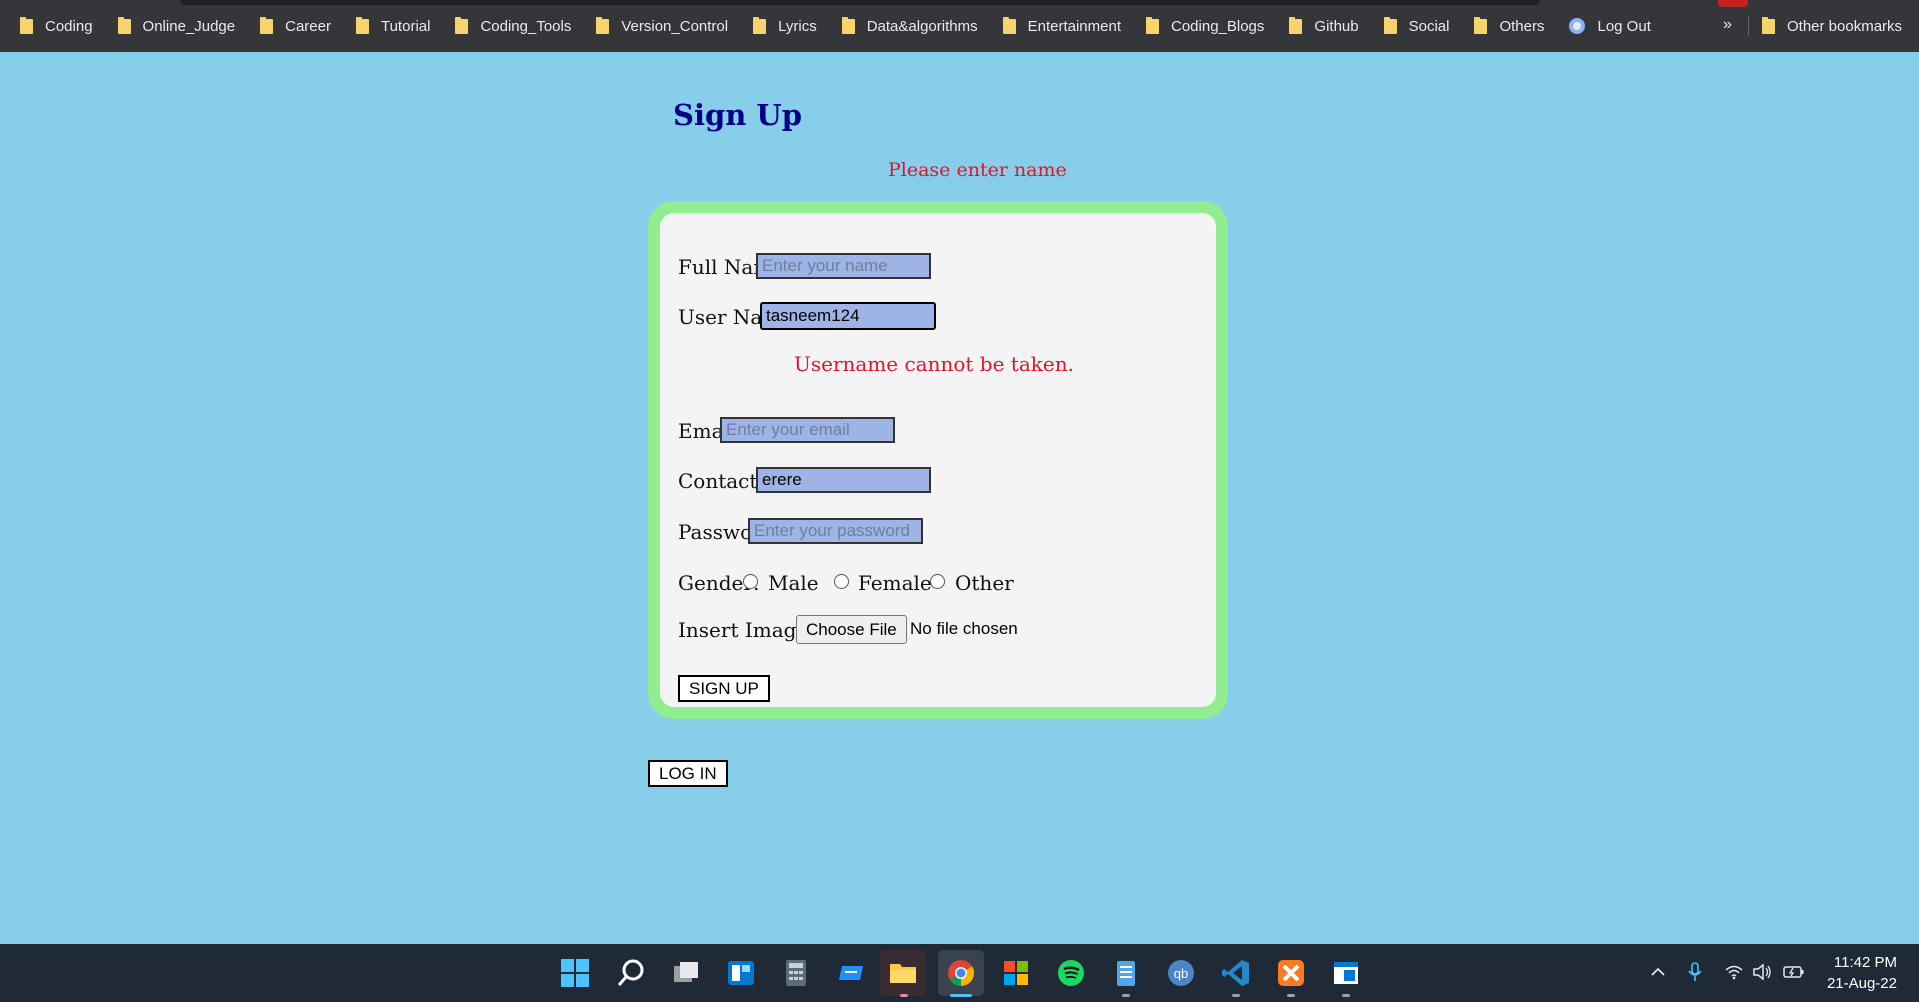 This screenshot has width=1919, height=1002. What do you see at coordinates (841, 581) in the screenshot?
I see `gender-female-radio` at bounding box center [841, 581].